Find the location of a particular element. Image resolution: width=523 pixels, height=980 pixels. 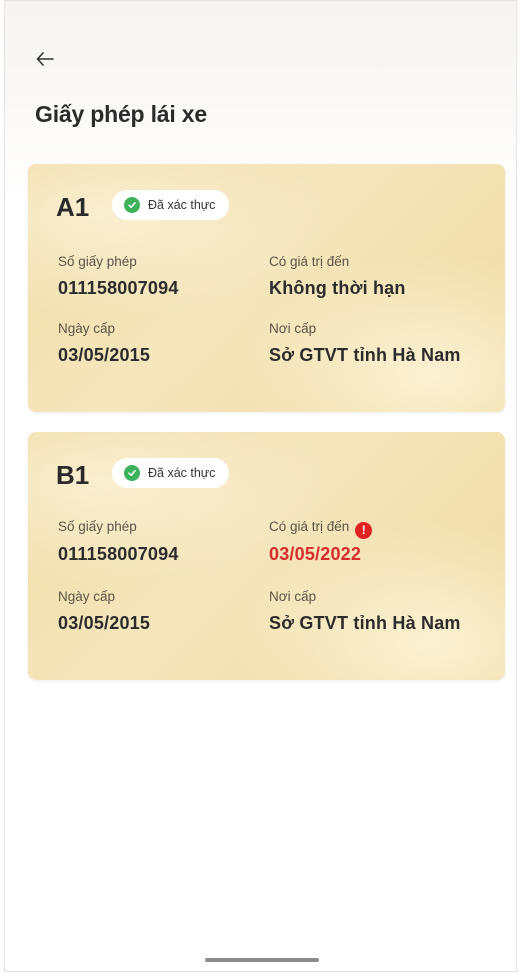

license-class: A1 is located at coordinates (73, 207).